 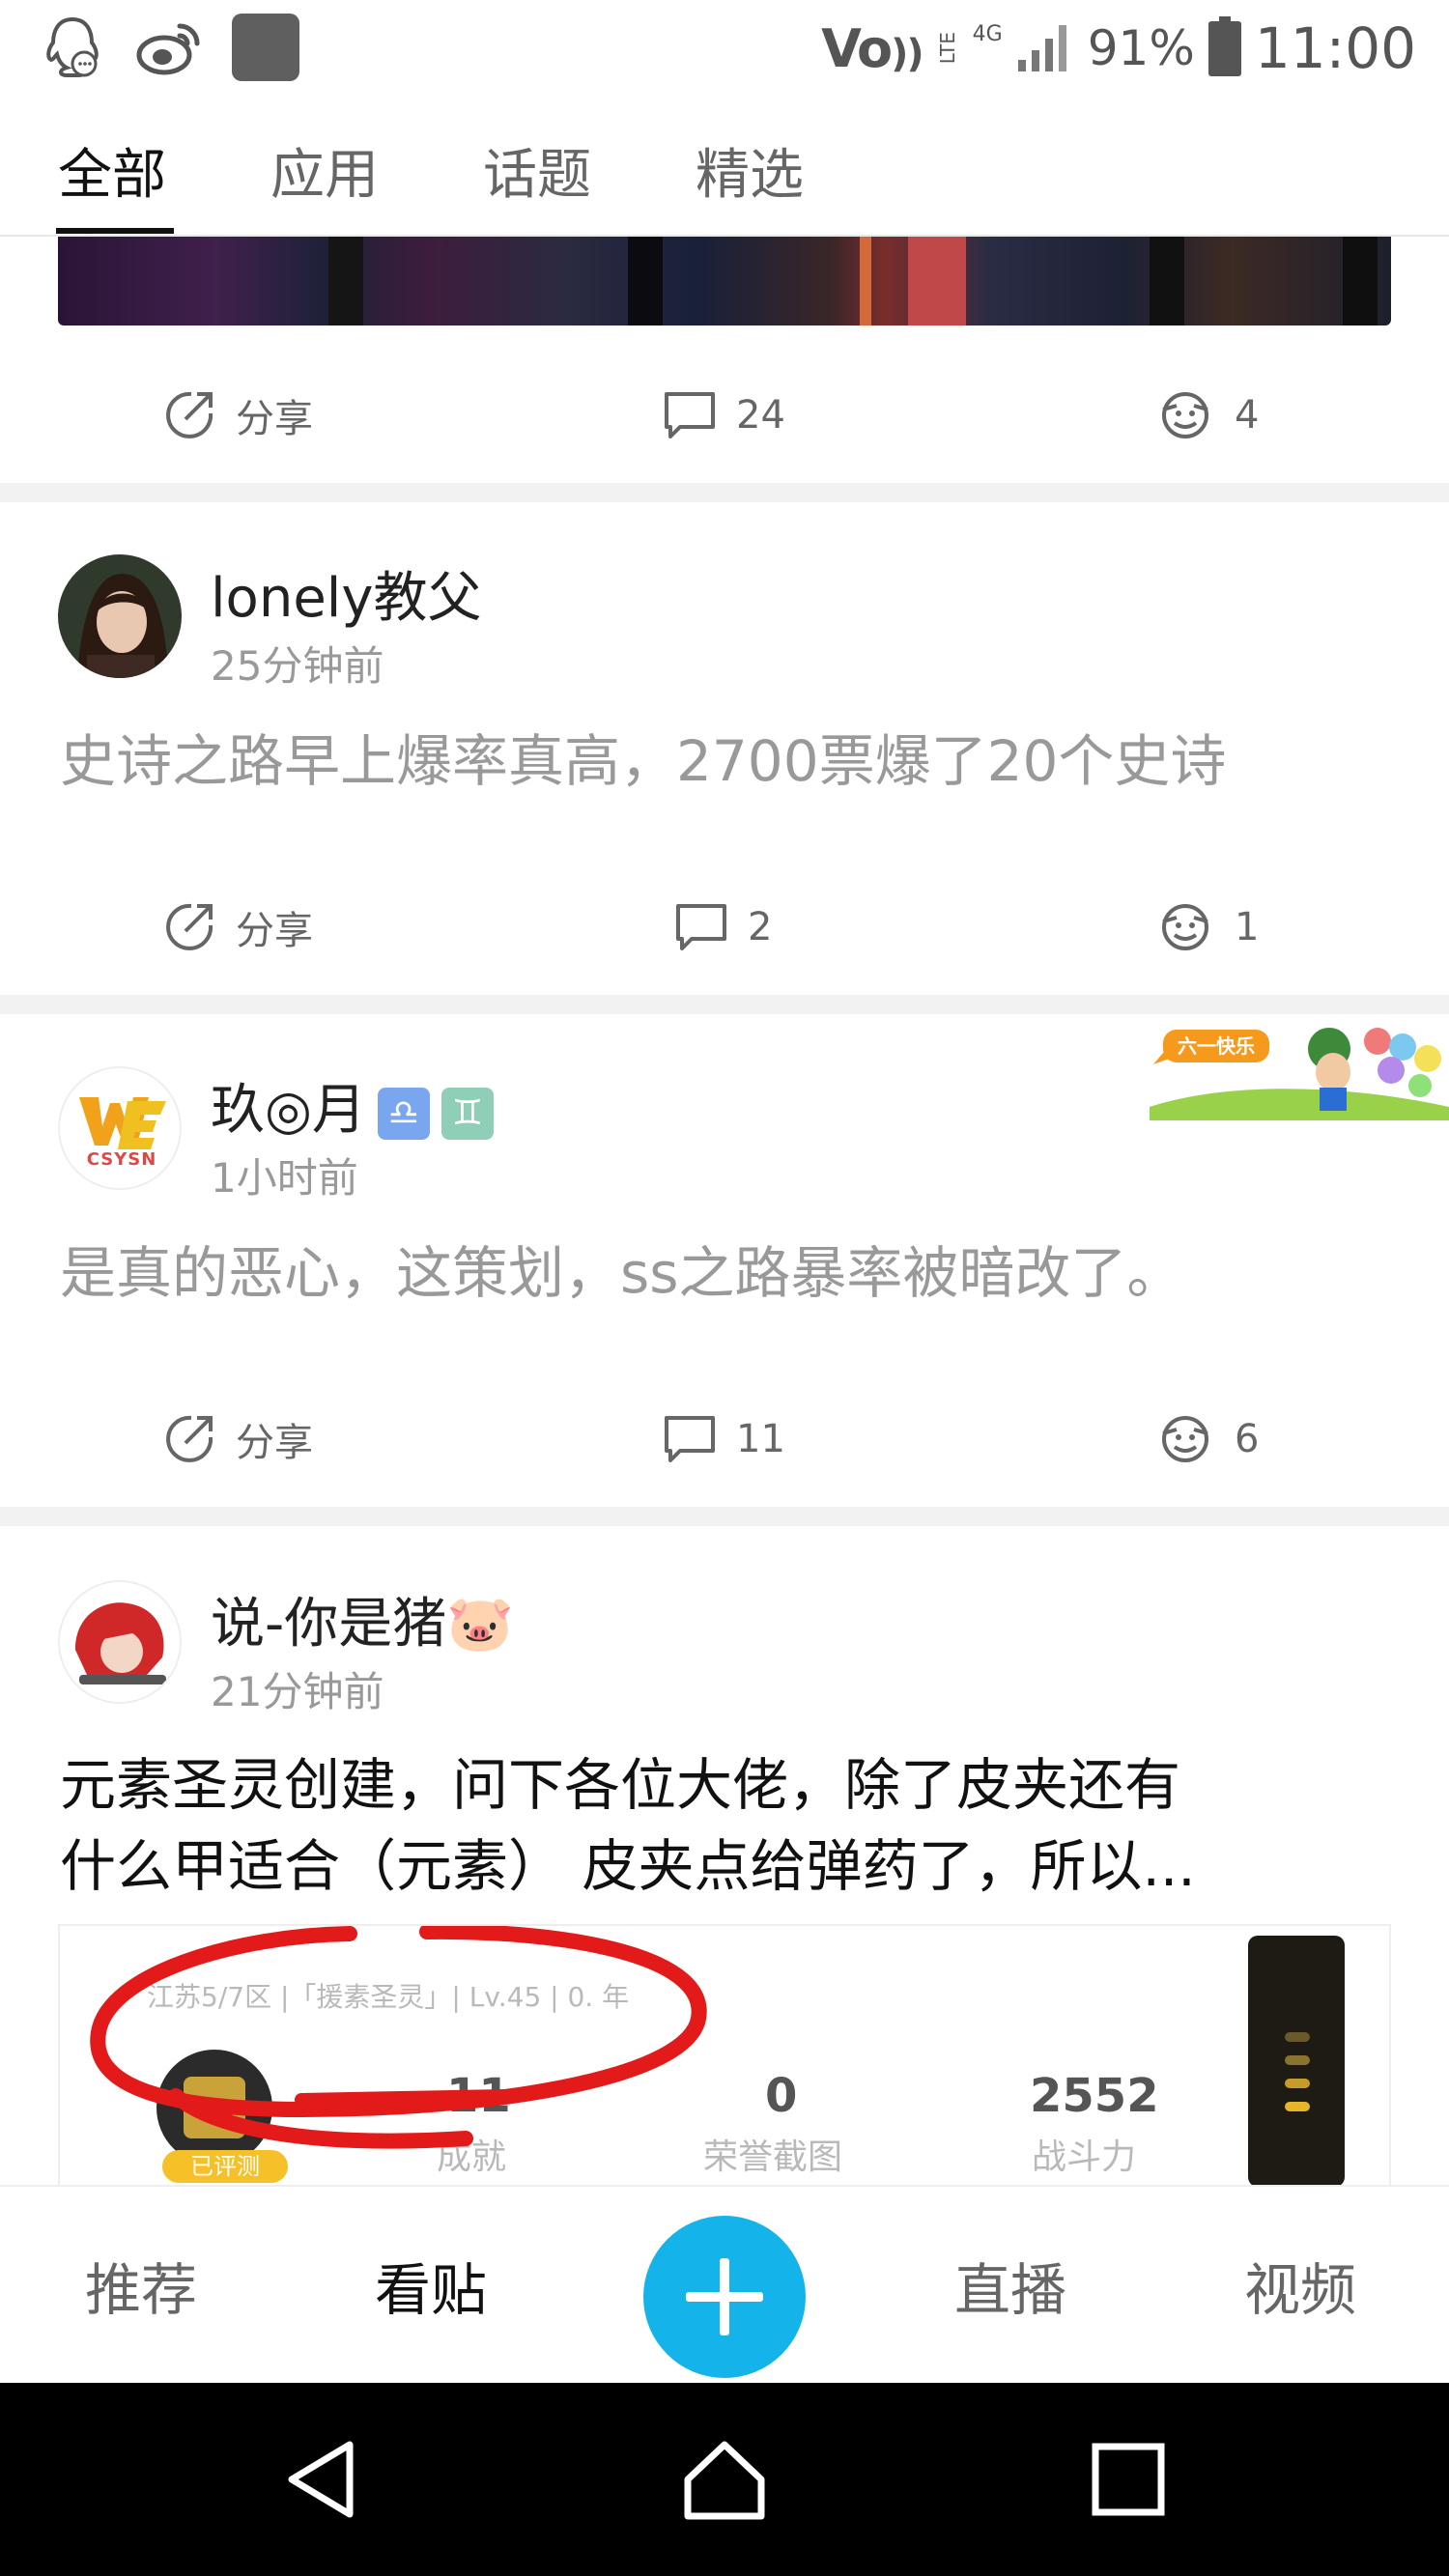 What do you see at coordinates (987, 33) in the screenshot?
I see `network-type-label: 4G` at bounding box center [987, 33].